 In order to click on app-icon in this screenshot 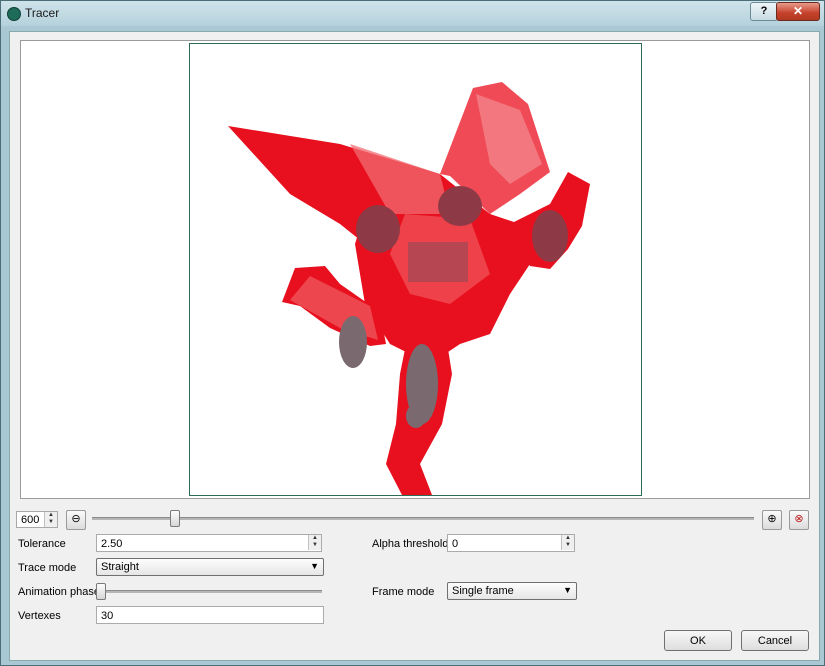, I will do `click(14, 14)`.